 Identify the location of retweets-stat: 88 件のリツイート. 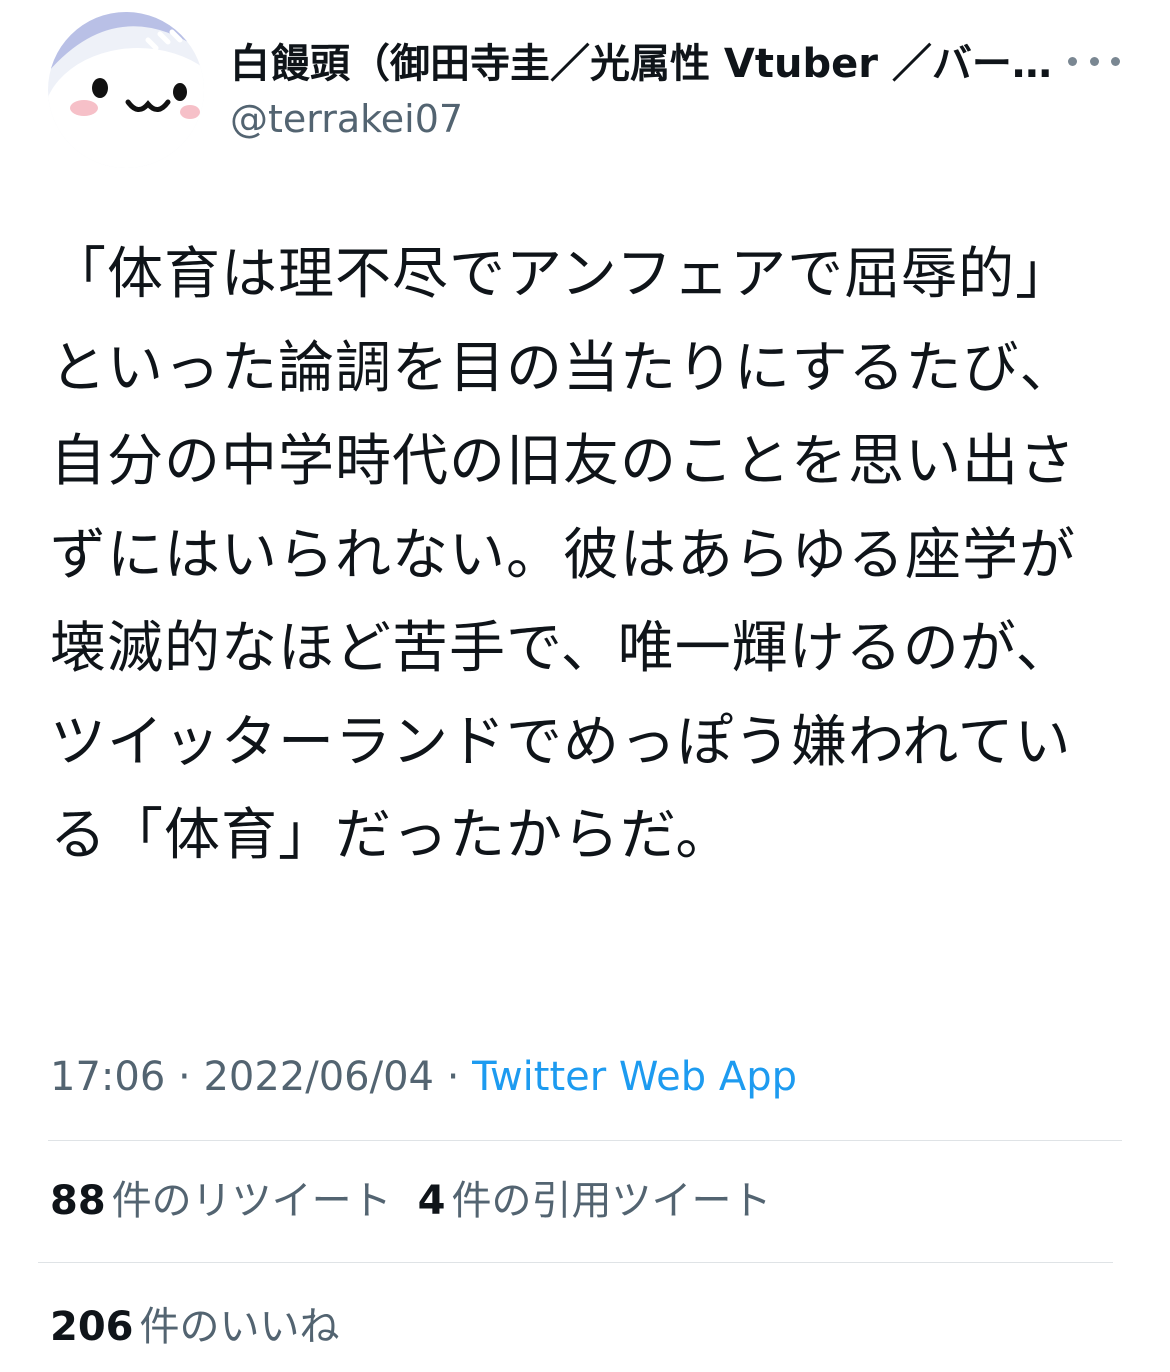
(221, 1201).